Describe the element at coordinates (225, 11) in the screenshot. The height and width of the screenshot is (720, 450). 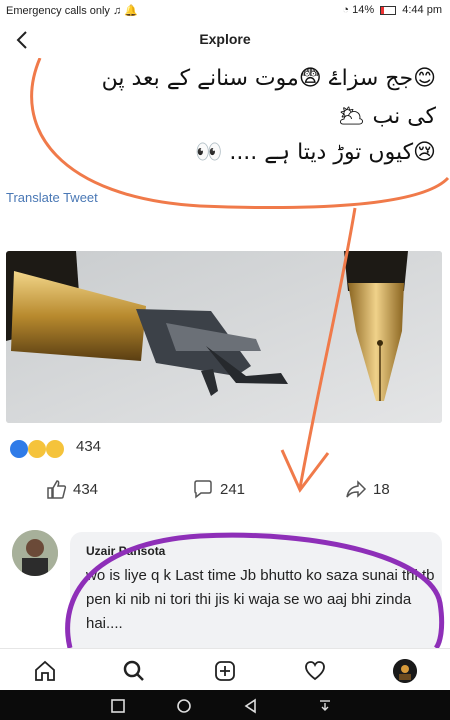
I see `status-bar: Emergency calls only ♫ 🔔 ◔ 14% 4:44 pm` at that location.